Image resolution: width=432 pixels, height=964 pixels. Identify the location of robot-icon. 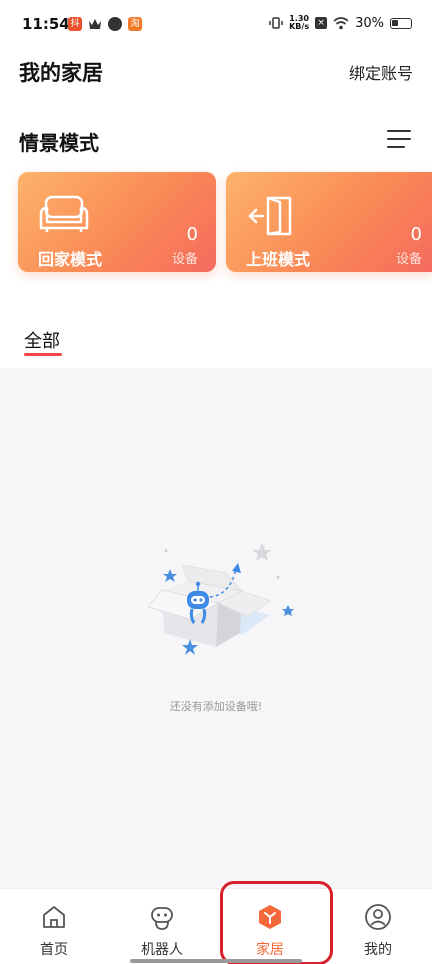
(162, 918).